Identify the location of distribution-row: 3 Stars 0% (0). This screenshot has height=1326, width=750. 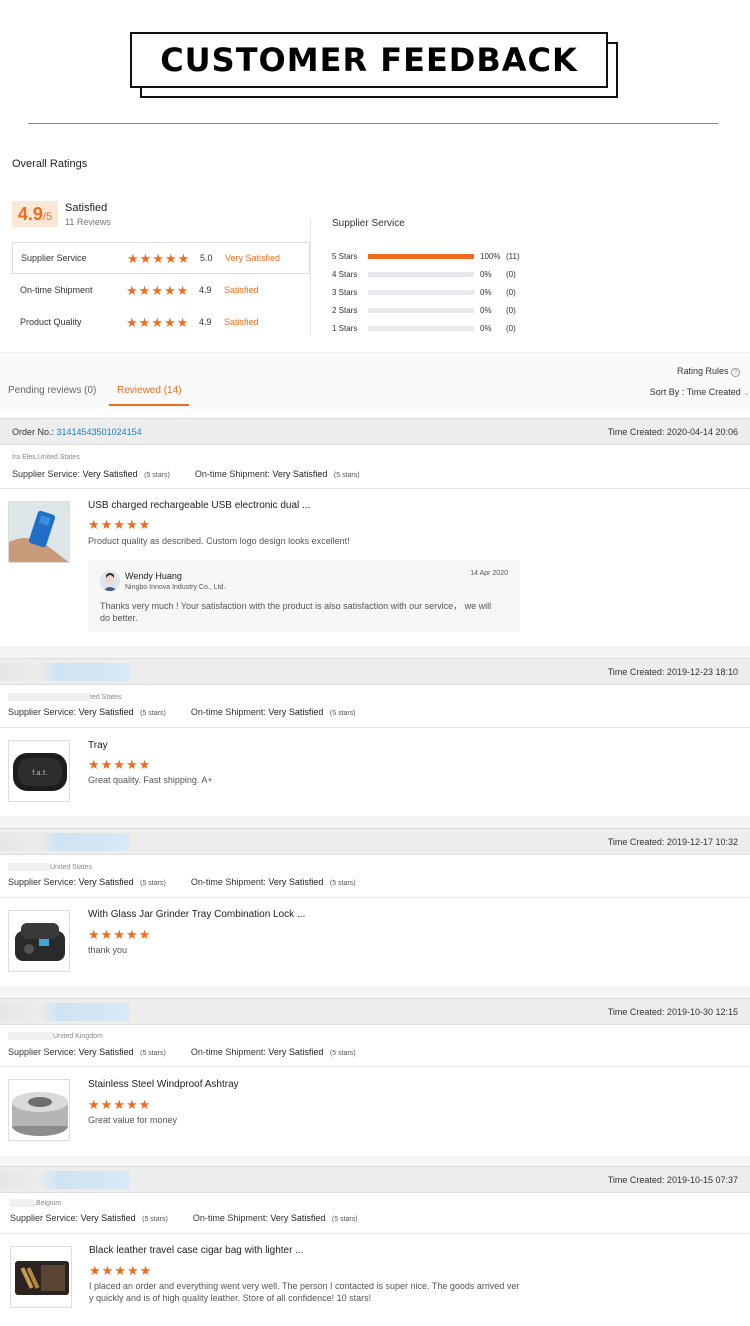
(432, 292).